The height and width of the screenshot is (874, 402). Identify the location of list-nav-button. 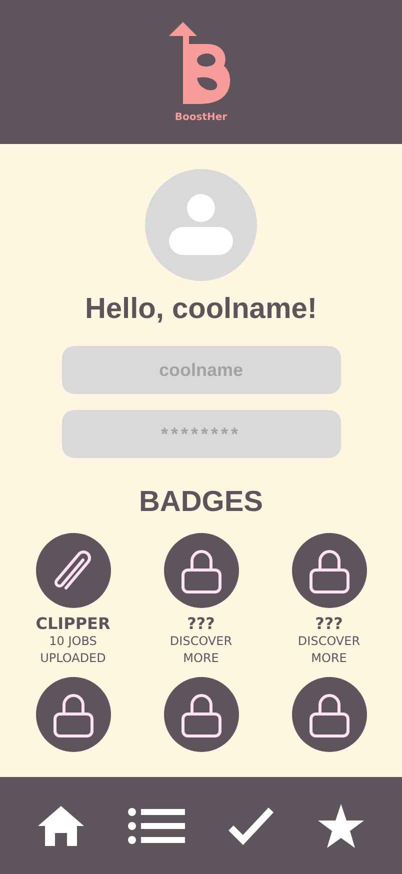
(156, 826).